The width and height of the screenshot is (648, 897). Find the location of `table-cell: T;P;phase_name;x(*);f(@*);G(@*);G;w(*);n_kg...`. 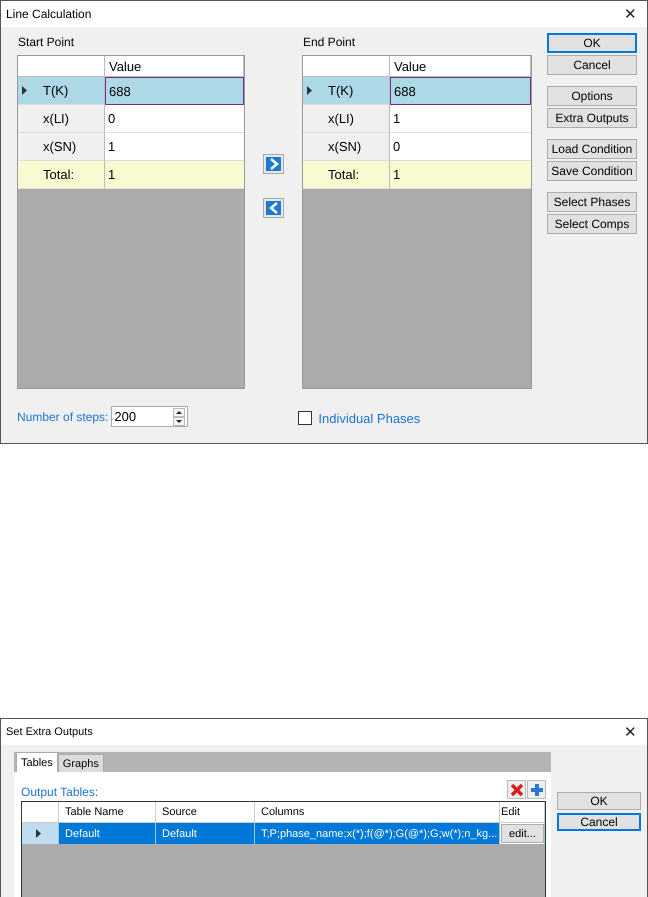

table-cell: T;P;phase_name;x(*);f(@*);G(@*);G;w(*);n_kg... is located at coordinates (377, 833).